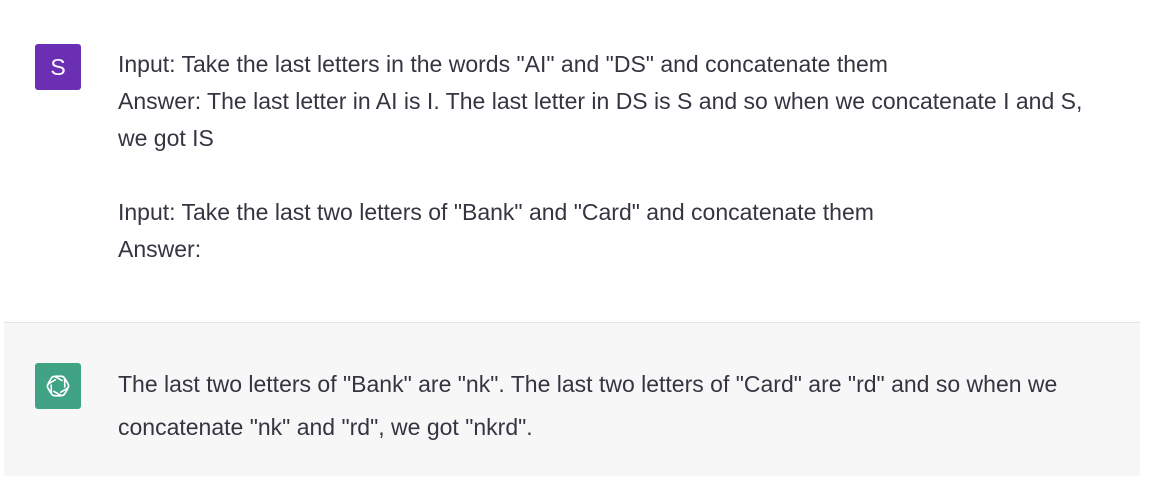  I want to click on user-avatar: S, so click(58, 67).